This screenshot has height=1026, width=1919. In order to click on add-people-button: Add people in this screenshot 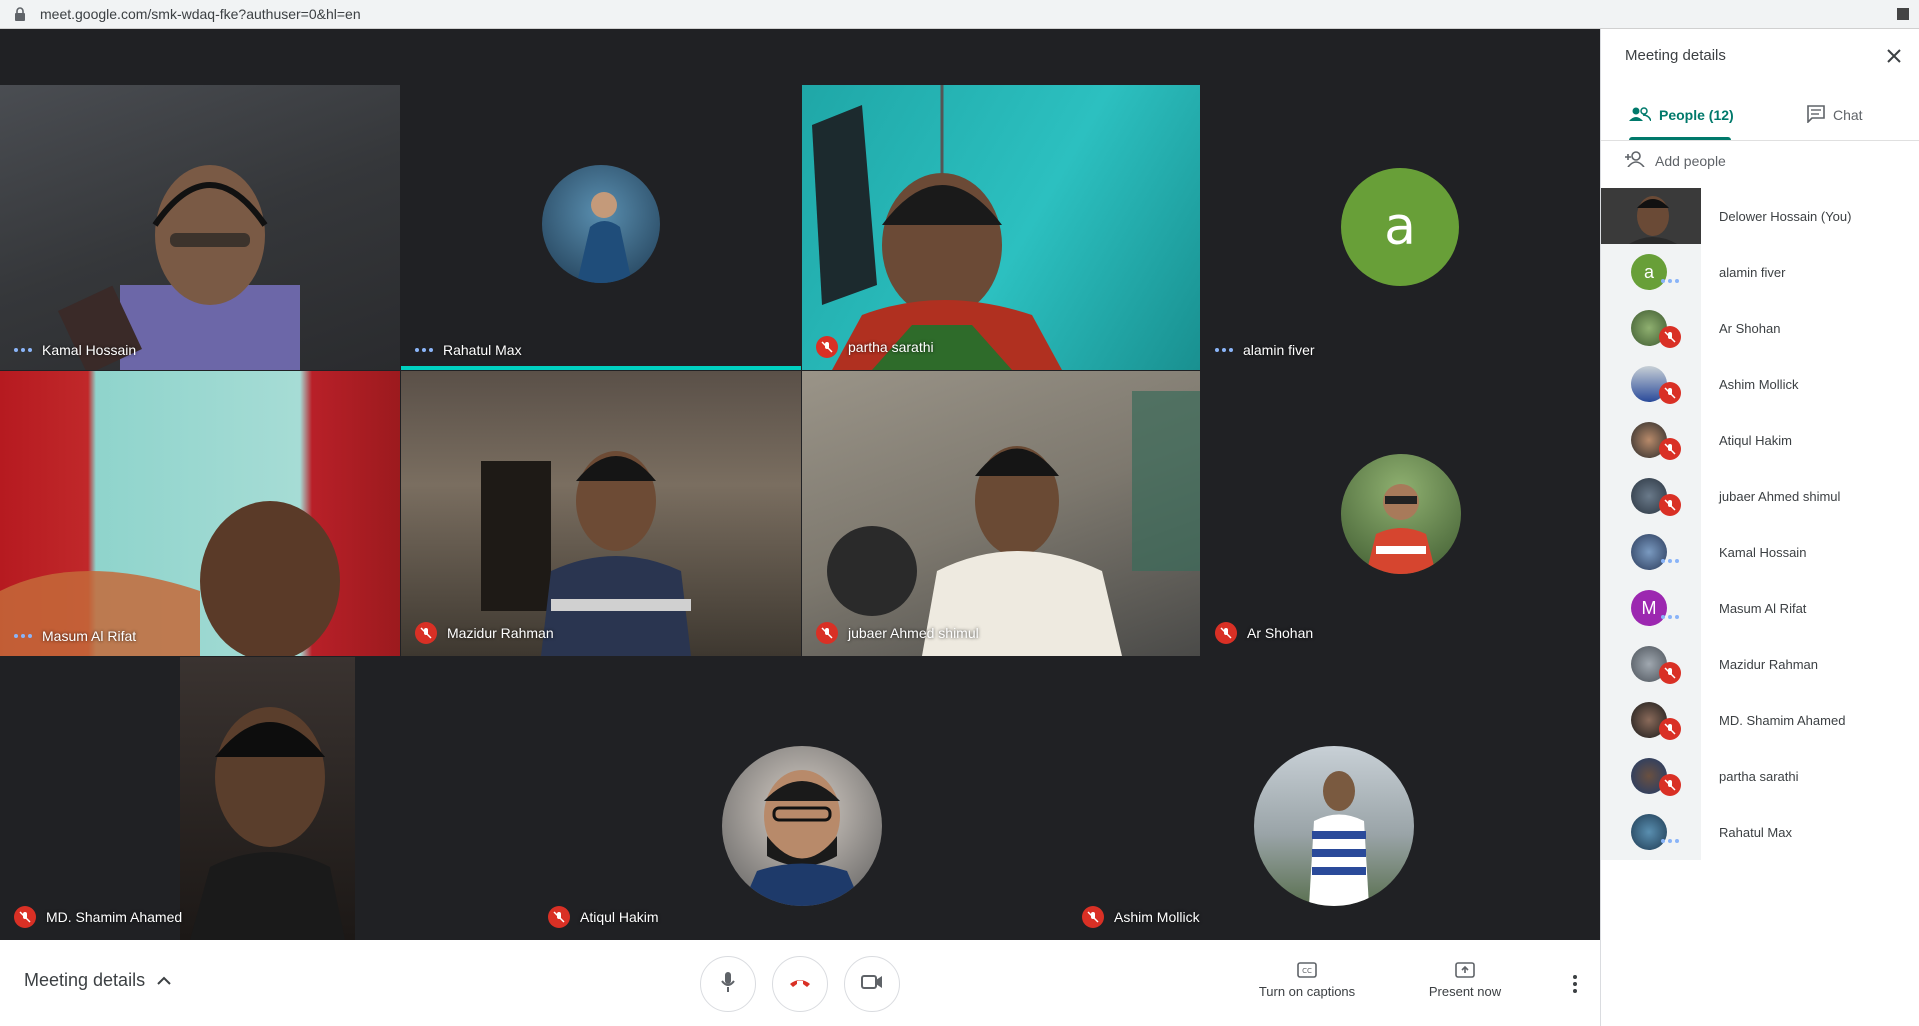, I will do `click(1675, 160)`.